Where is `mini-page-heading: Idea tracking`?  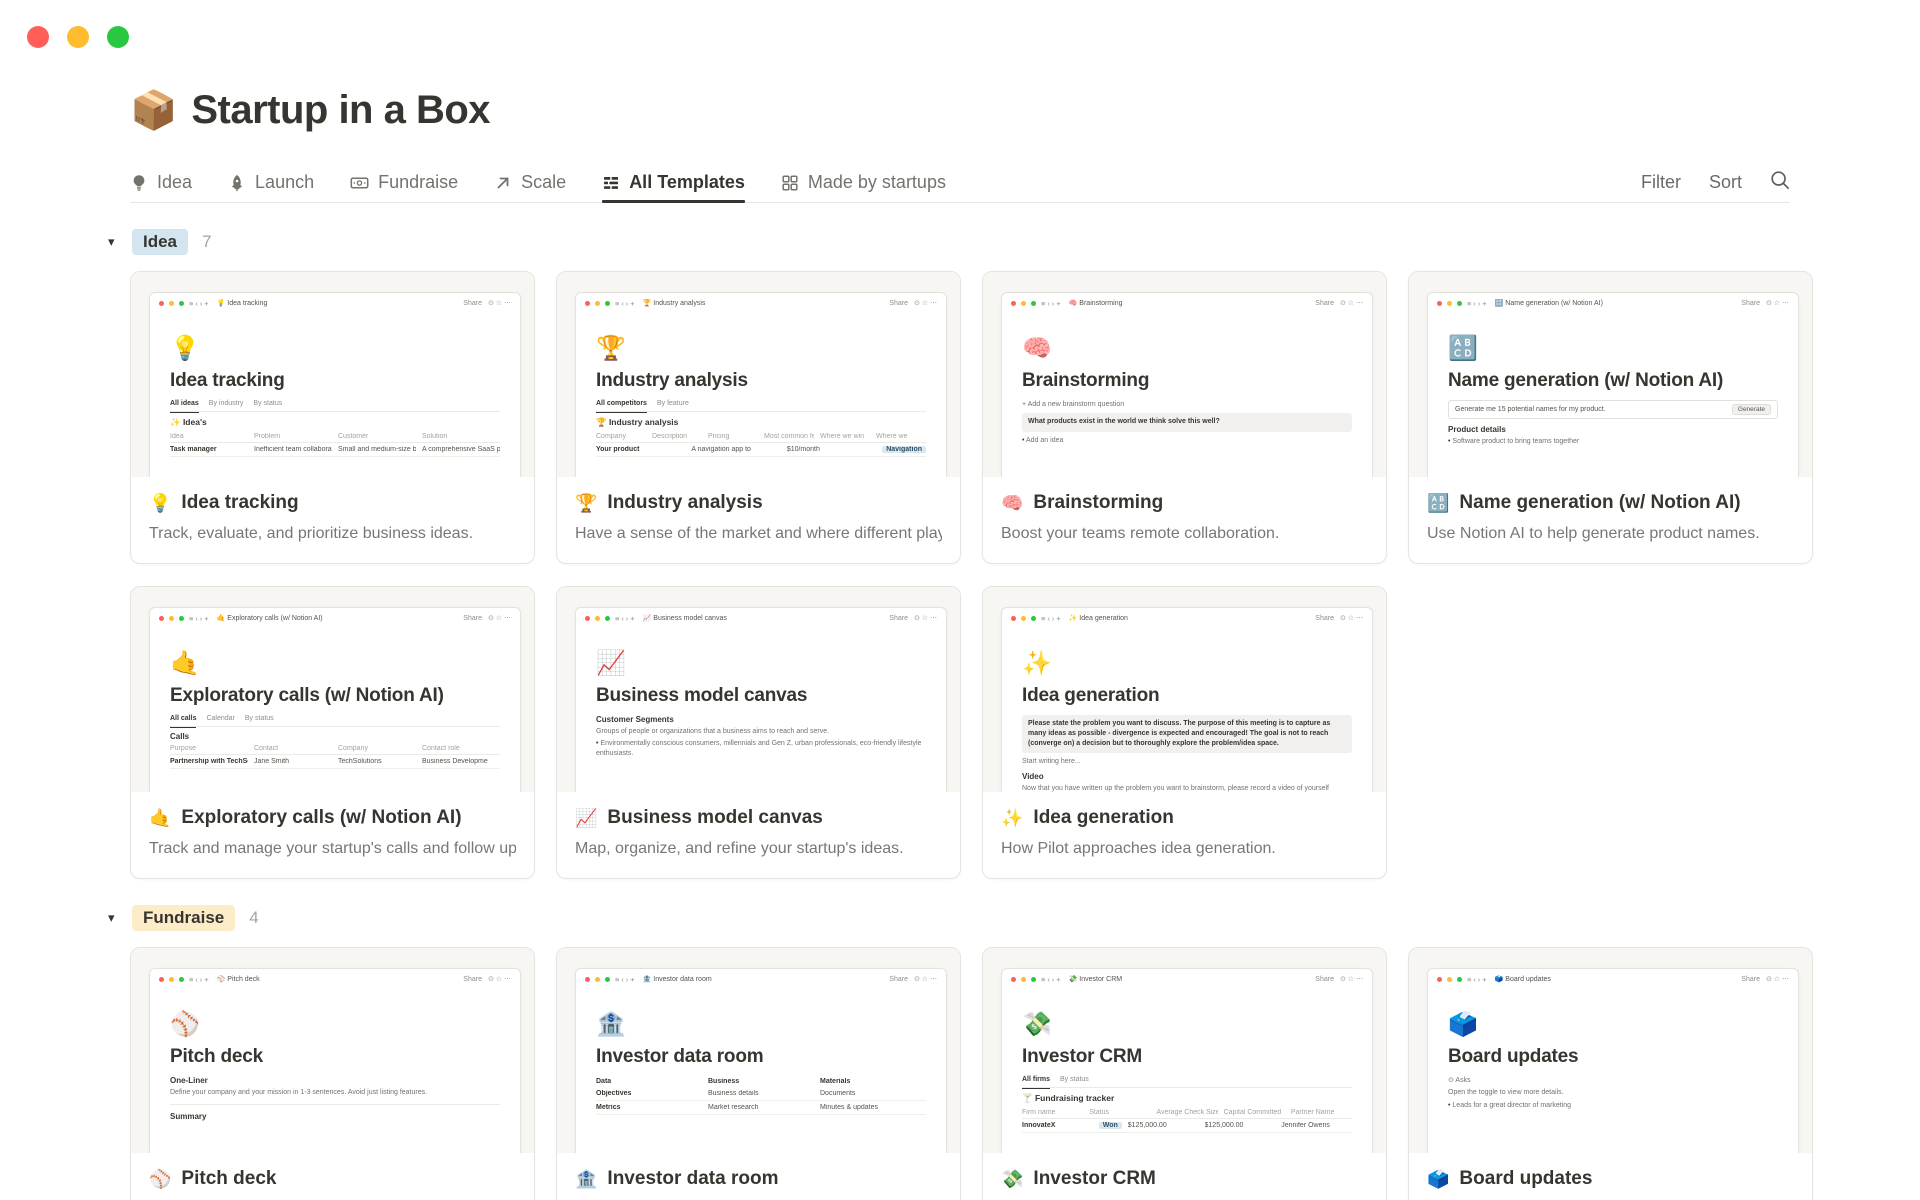 mini-page-heading: Idea tracking is located at coordinates (227, 380).